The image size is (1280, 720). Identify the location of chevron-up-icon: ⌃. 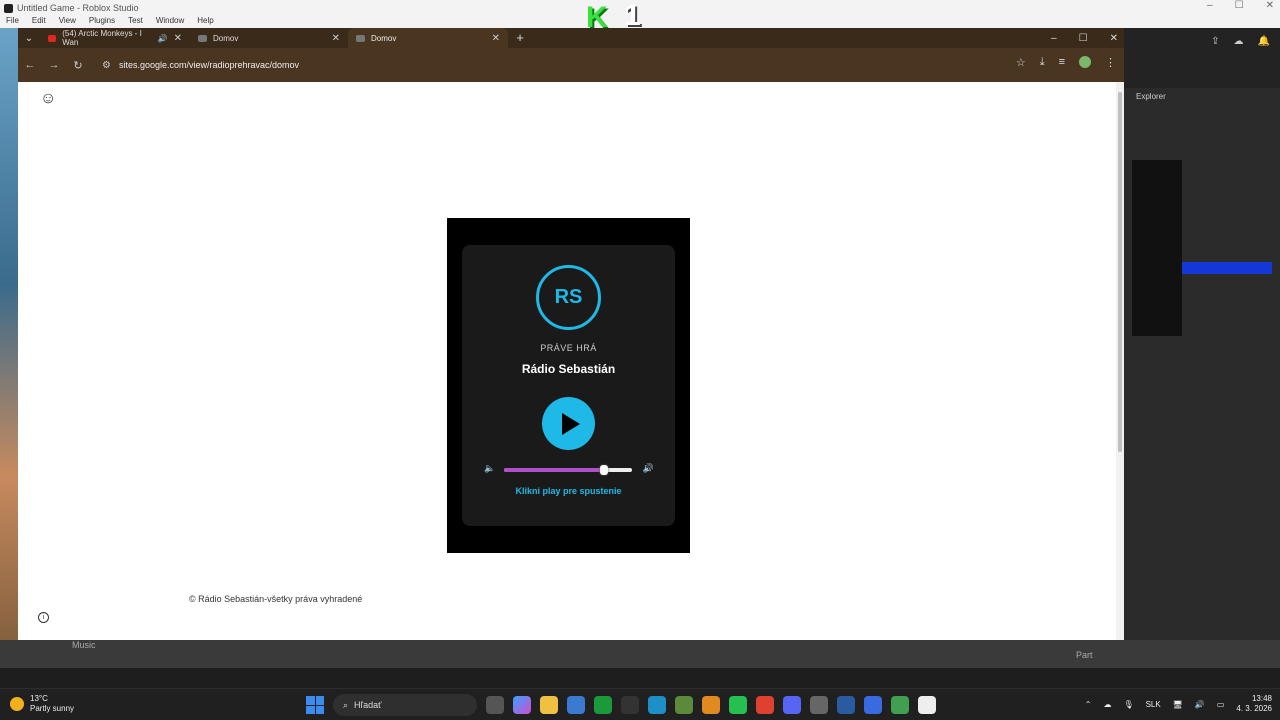
(1088, 704).